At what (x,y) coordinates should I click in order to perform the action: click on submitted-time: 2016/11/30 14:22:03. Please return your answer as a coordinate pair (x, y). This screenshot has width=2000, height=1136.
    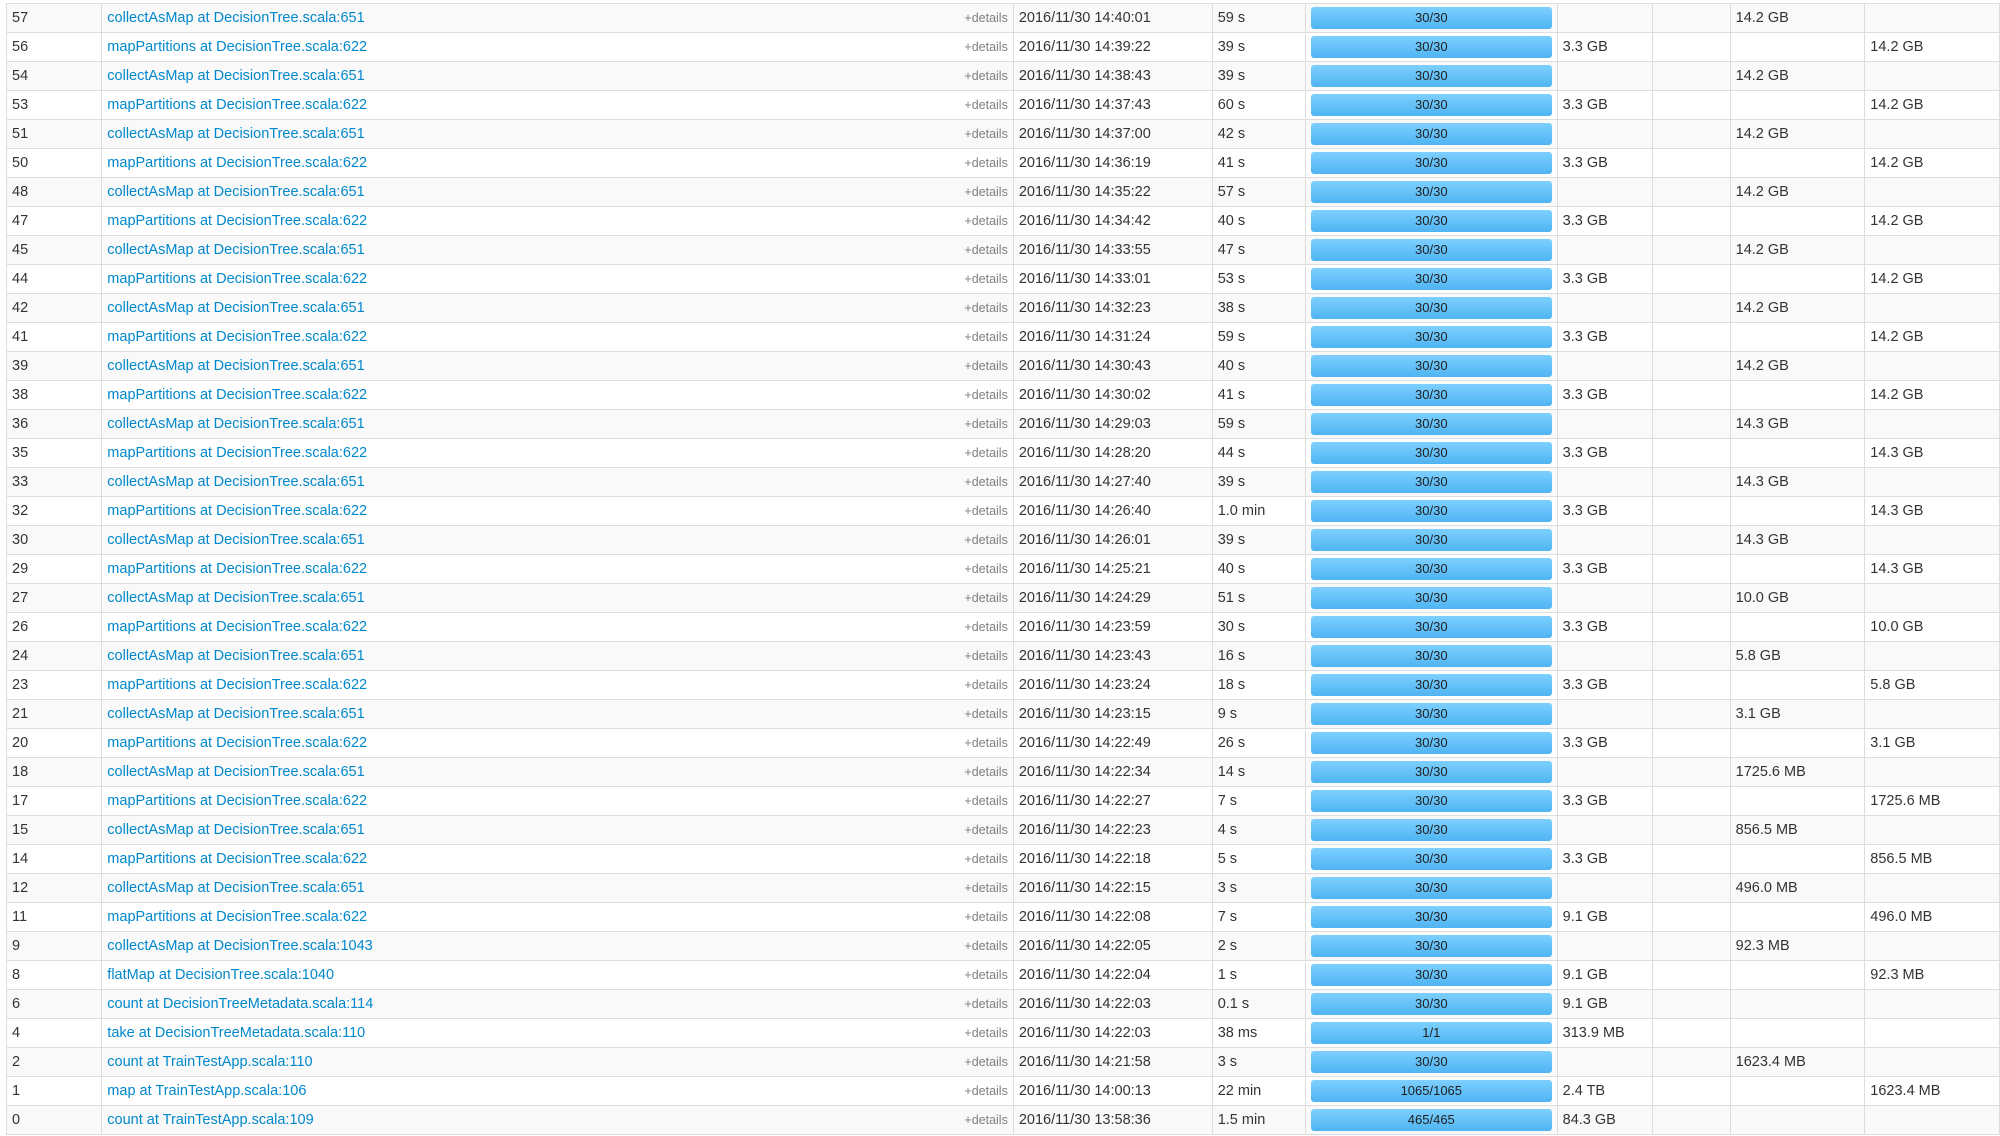
    Looking at the image, I should click on (1084, 1004).